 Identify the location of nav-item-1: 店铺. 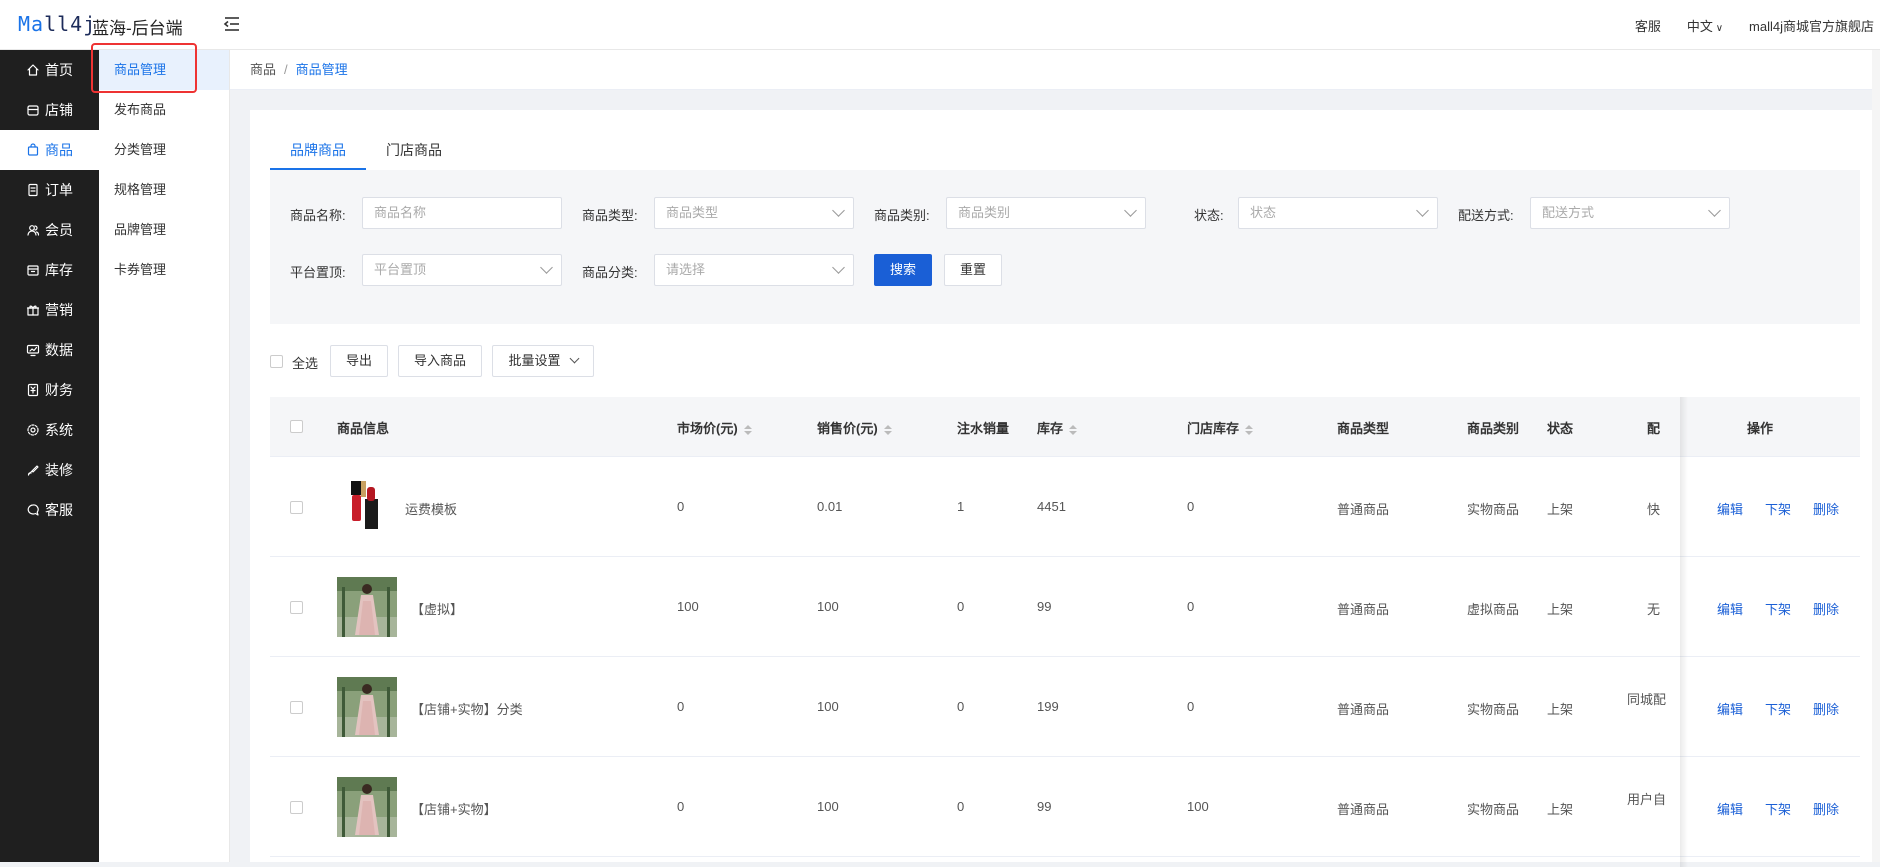
(49, 110).